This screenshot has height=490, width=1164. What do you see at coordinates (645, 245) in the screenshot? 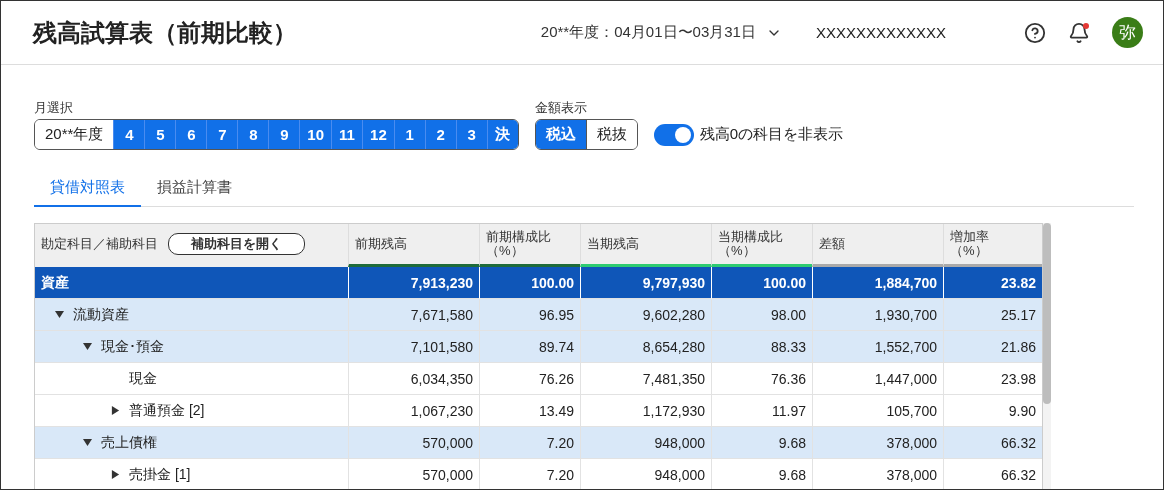
I see `column-header: 当期残高` at bounding box center [645, 245].